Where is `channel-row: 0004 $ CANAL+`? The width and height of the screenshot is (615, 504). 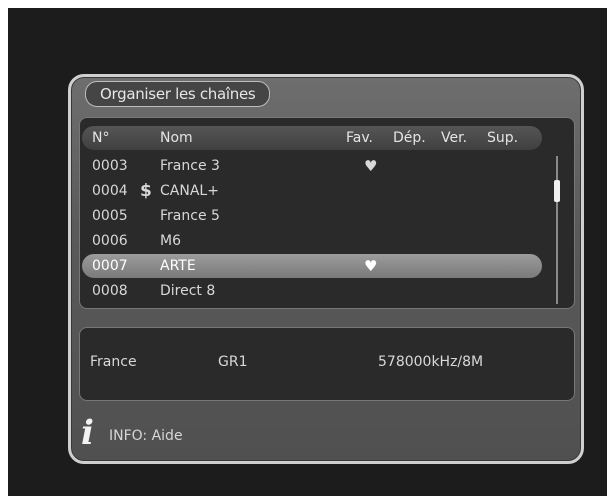 channel-row: 0004 $ CANAL+ is located at coordinates (312, 191).